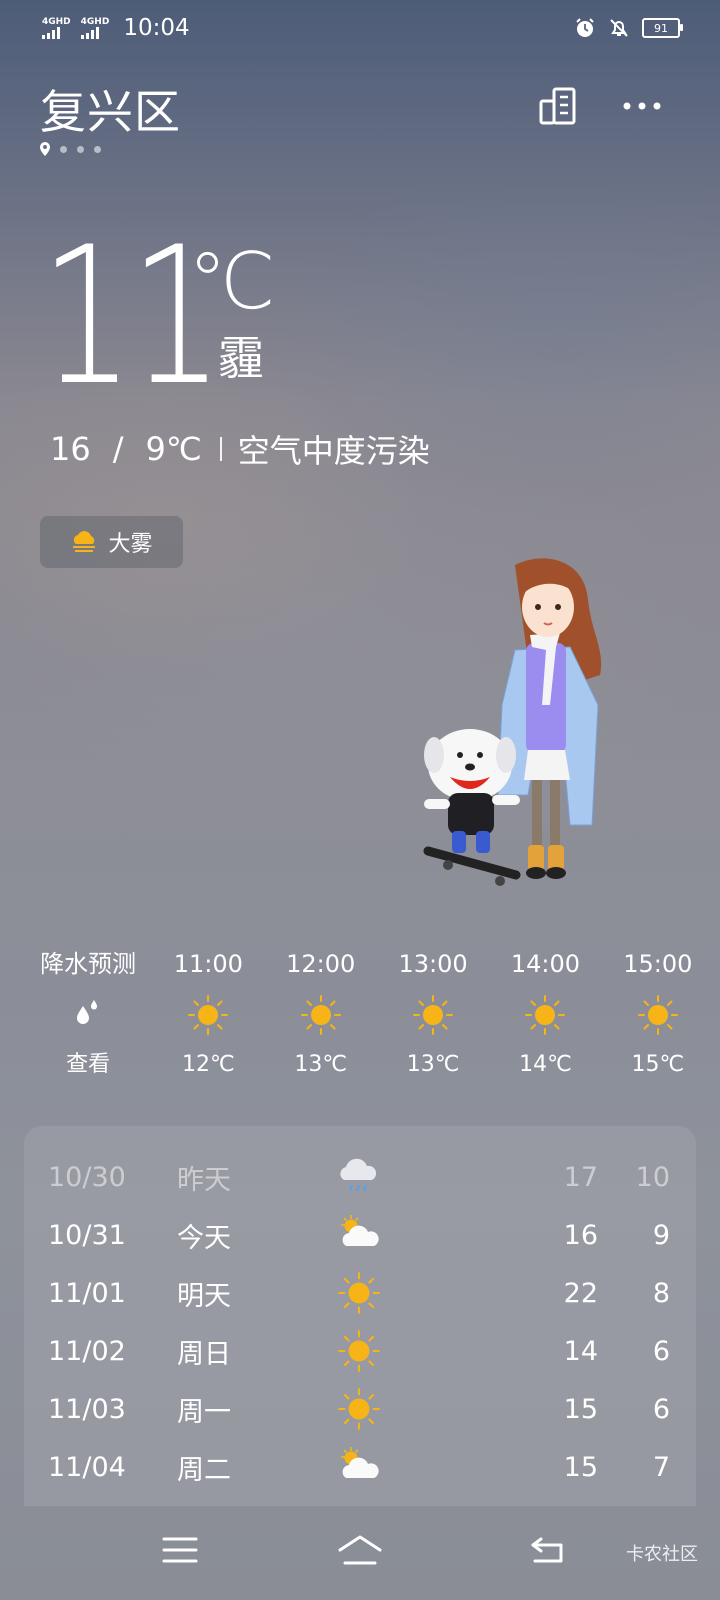 The height and width of the screenshot is (1600, 720). I want to click on air-quality: 空气中度污染, so click(334, 449).